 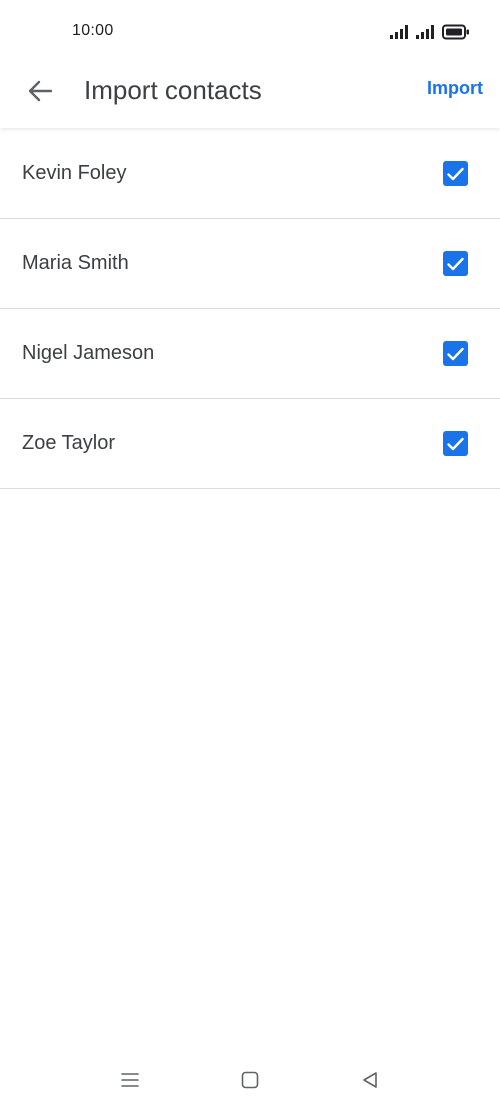 I want to click on signal-icon, so click(x=399, y=32).